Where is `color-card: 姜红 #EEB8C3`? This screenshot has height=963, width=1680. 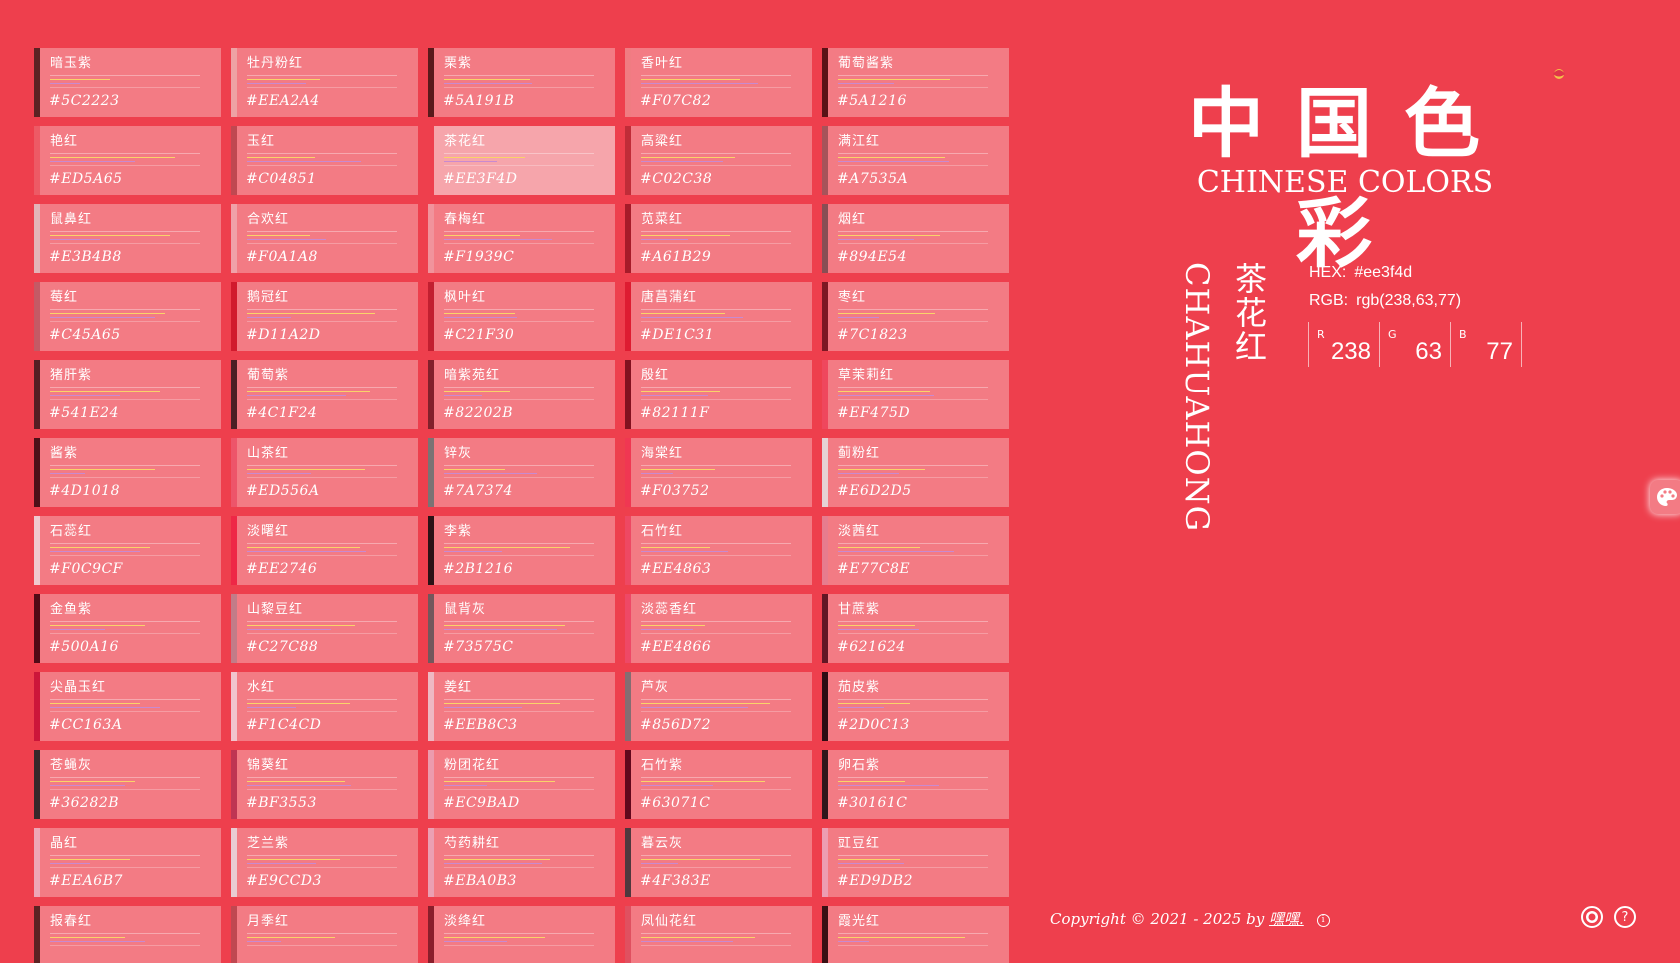
color-card: 姜红 #EEB8C3 is located at coordinates (521, 706).